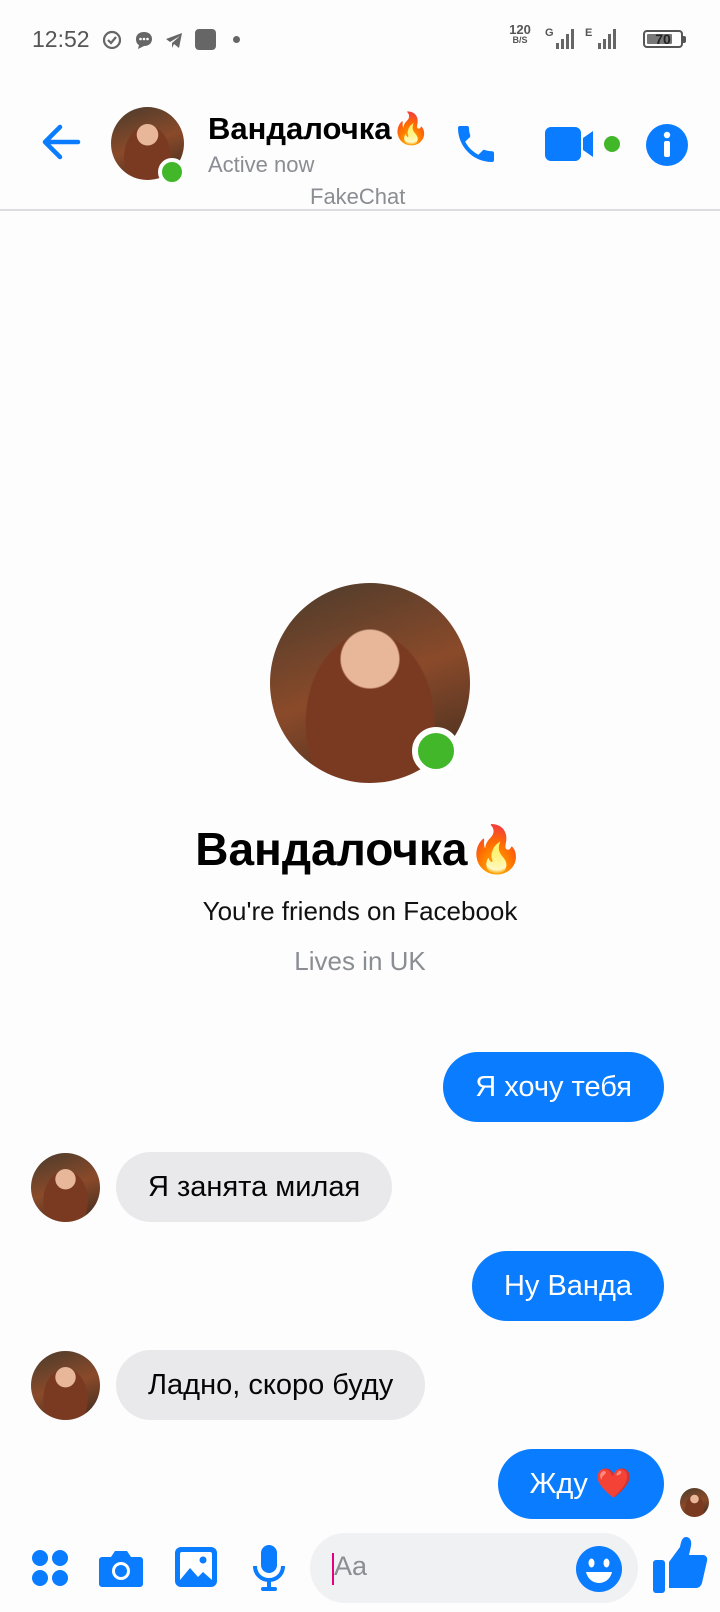 The image size is (720, 1612). Describe the element at coordinates (565, 38) in the screenshot. I see `signal-bars-1-icon` at that location.